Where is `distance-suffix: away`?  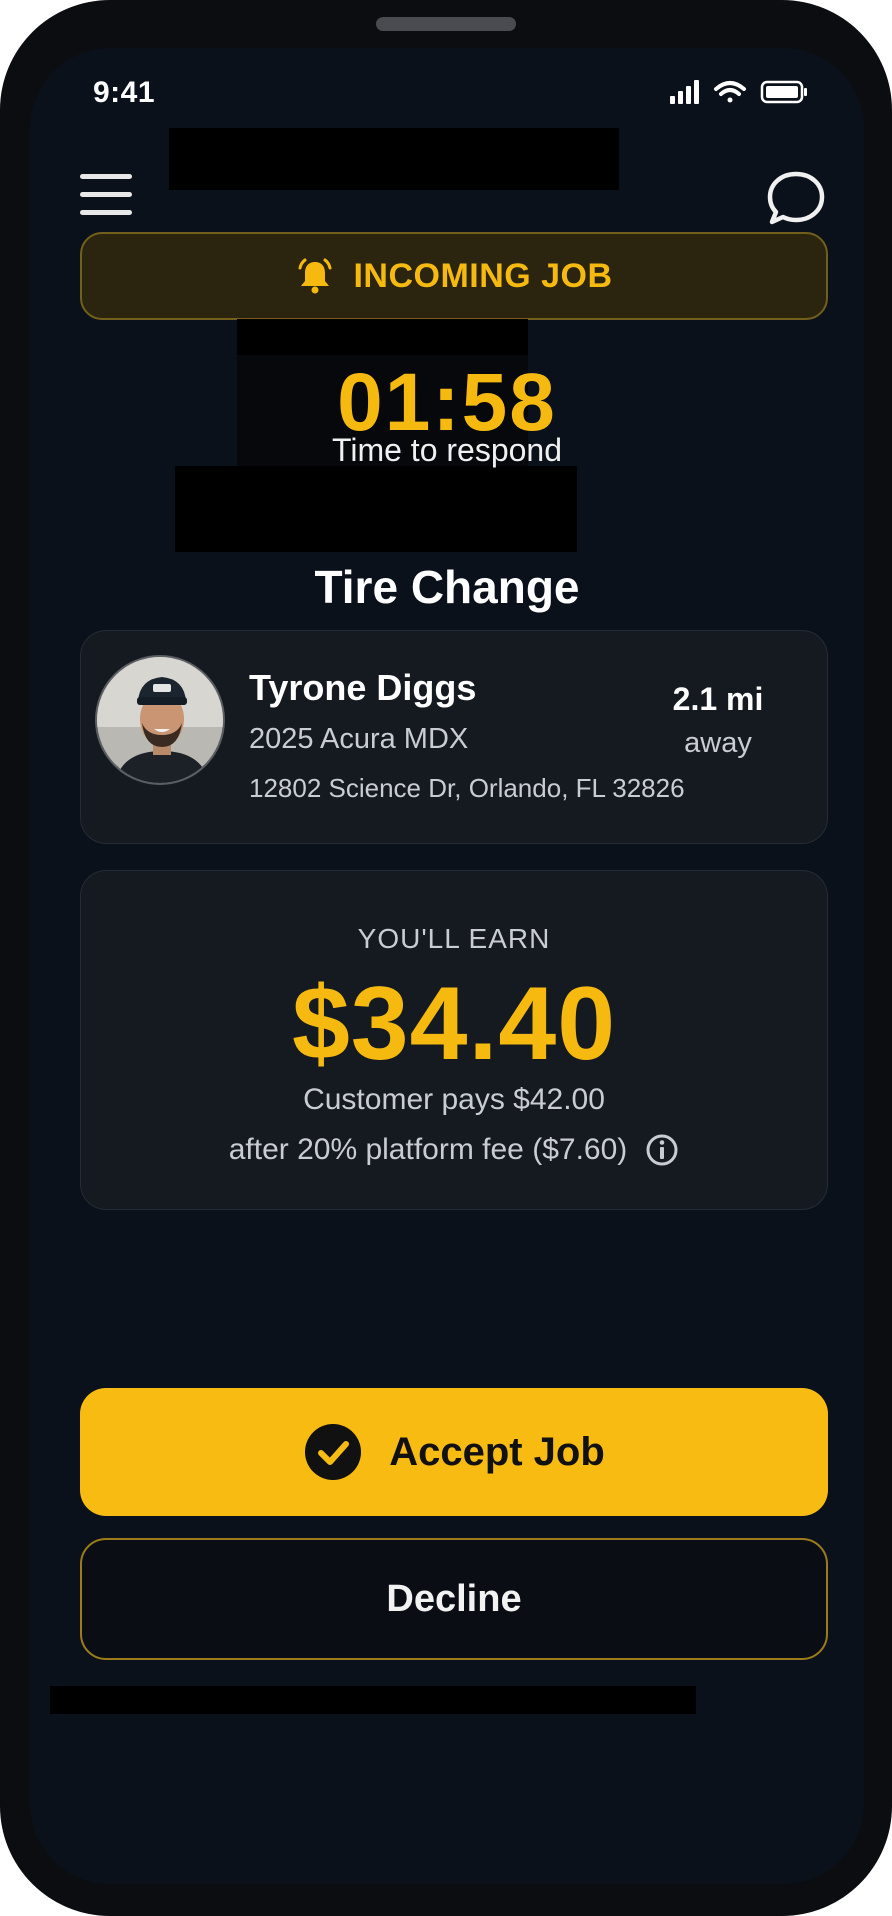
distance-suffix: away is located at coordinates (718, 743).